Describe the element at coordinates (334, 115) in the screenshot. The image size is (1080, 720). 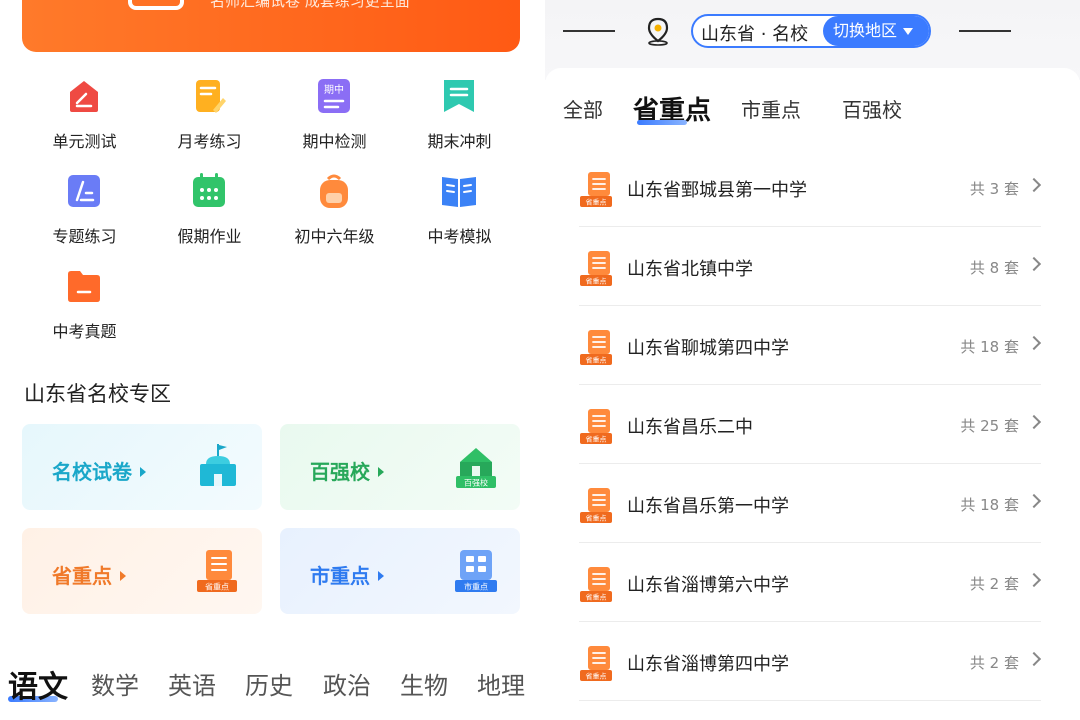
I see `grid-item-midterm: 期中 期中检测` at that location.